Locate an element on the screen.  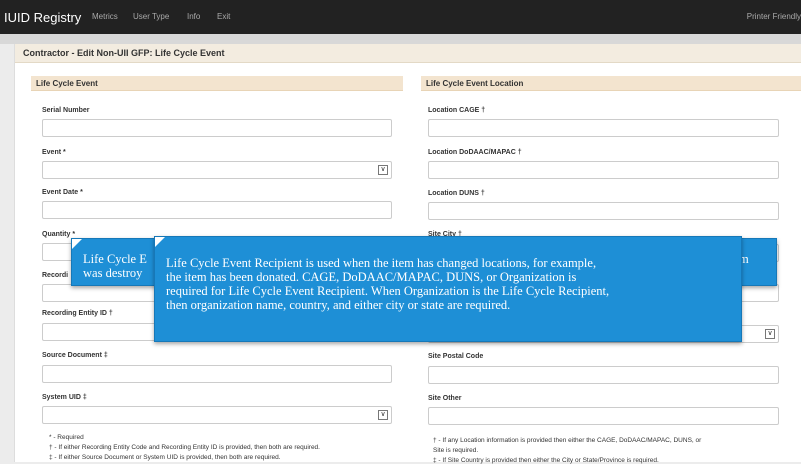
nav-exit: Exit is located at coordinates (223, 16).